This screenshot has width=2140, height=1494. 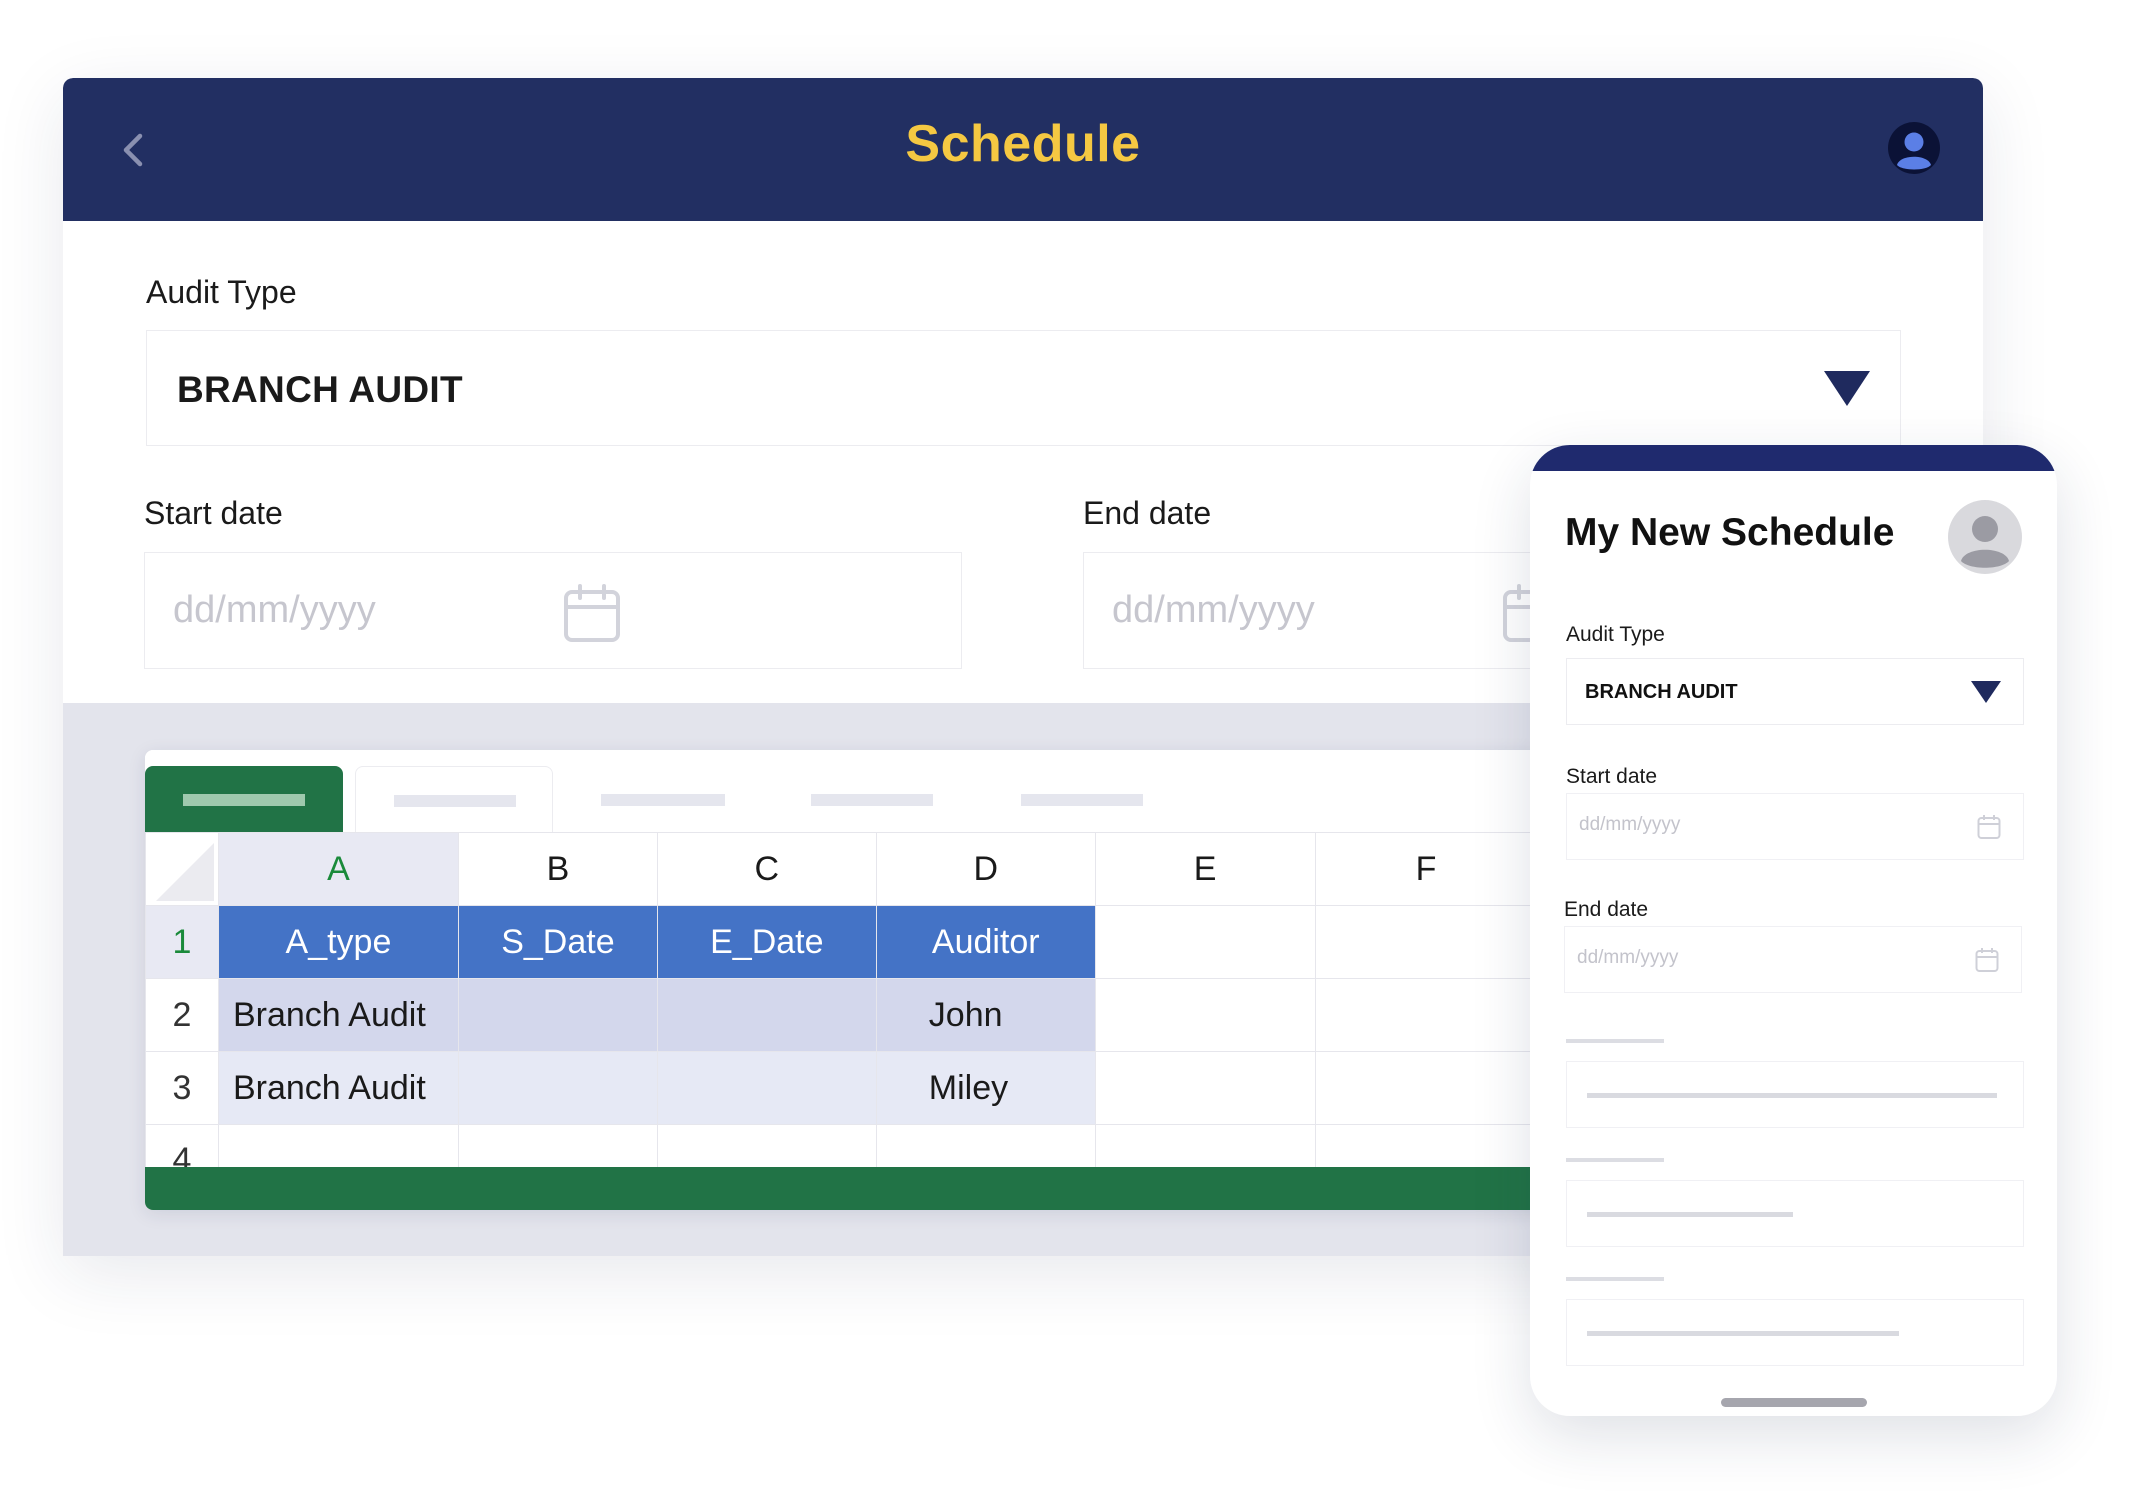 What do you see at coordinates (1795, 826) in the screenshot?
I see `mobile-start-date-field` at bounding box center [1795, 826].